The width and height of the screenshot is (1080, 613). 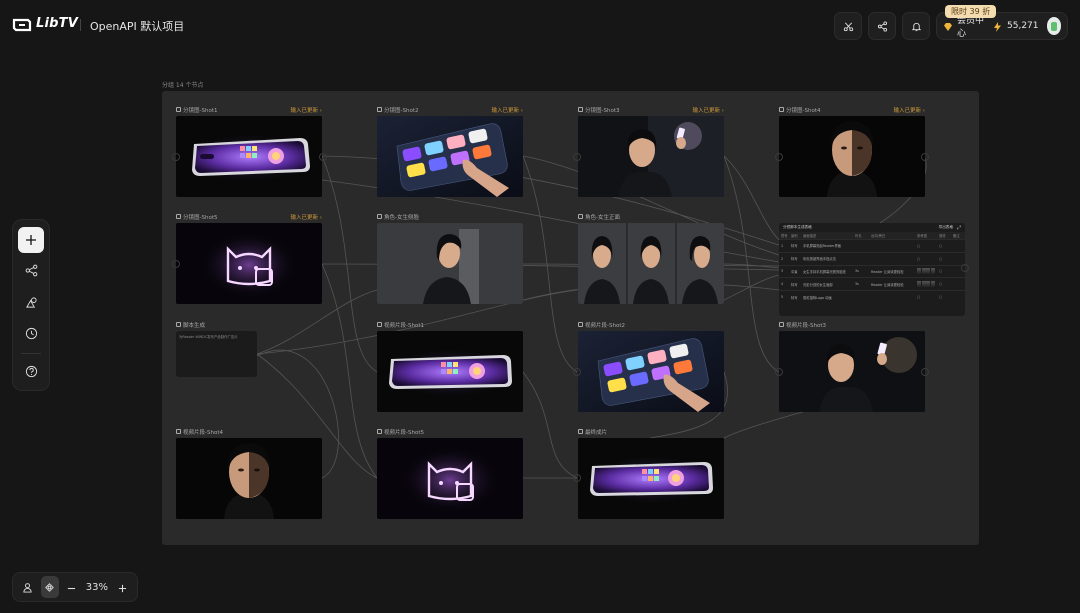 What do you see at coordinates (31, 372) in the screenshot?
I see `help-button` at bounding box center [31, 372].